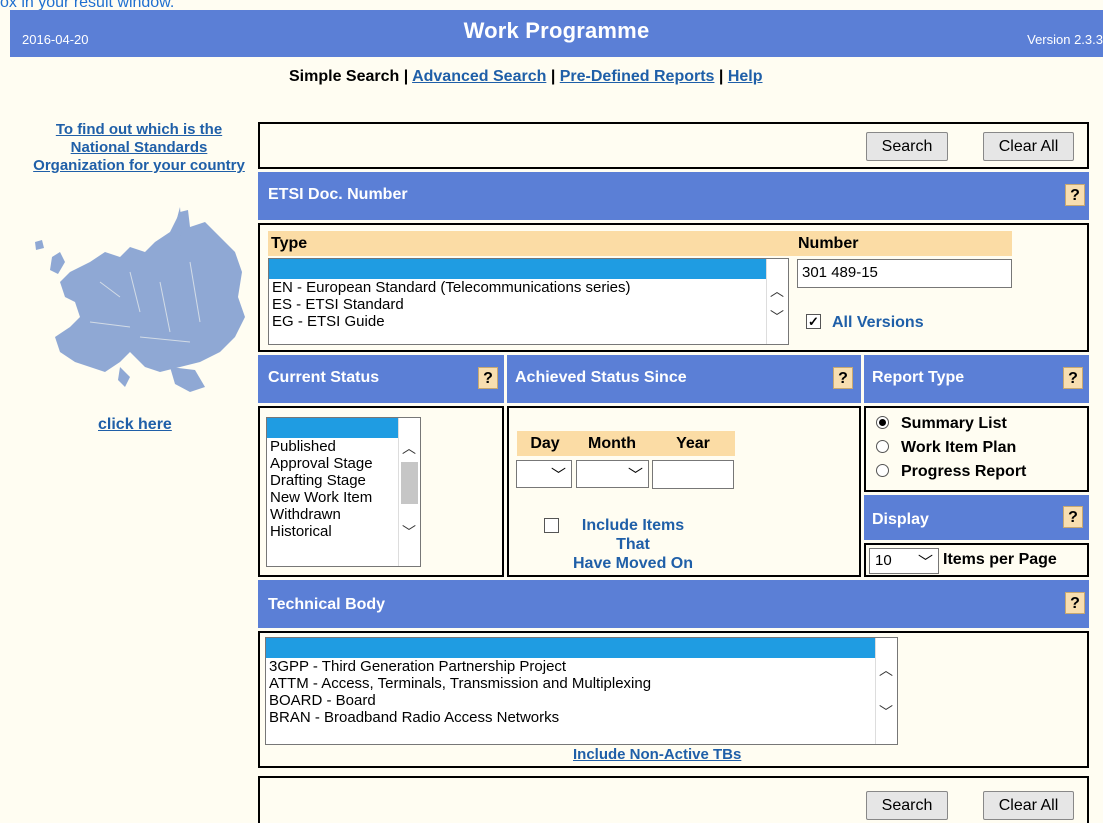 This screenshot has height=823, width=1103. What do you see at coordinates (976, 517) in the screenshot?
I see `display-header: Display ?` at bounding box center [976, 517].